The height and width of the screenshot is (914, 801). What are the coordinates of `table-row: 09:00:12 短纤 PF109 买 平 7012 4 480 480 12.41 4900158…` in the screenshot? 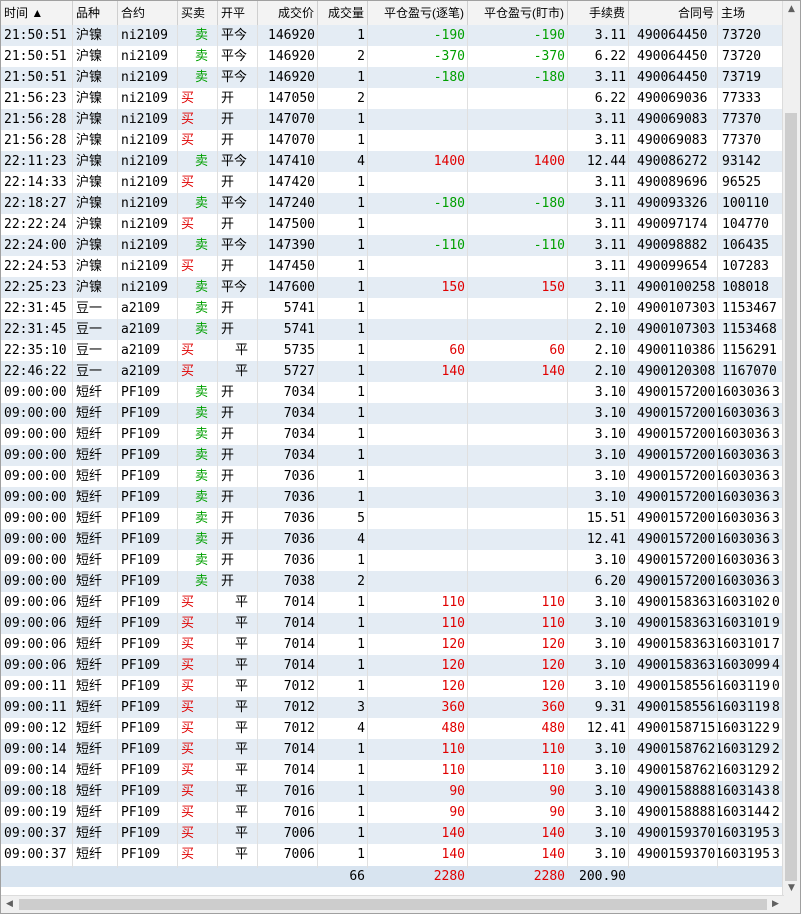 It's located at (392, 728).